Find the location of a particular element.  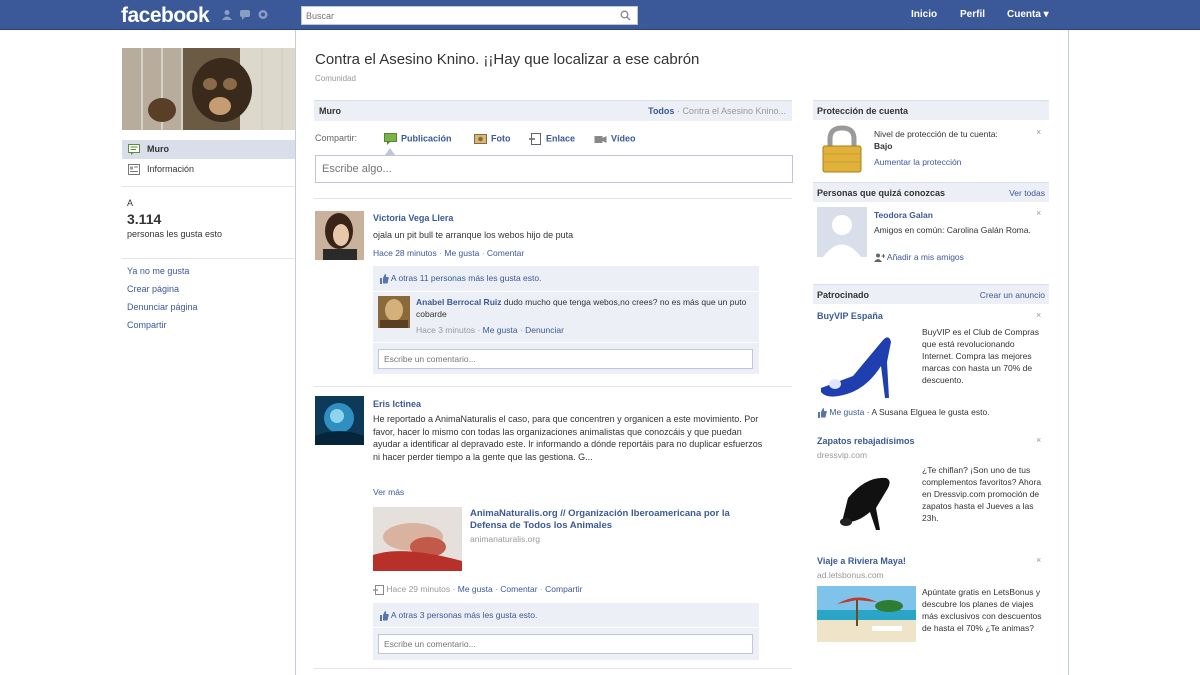

suggested-person-name: Teodora Galan is located at coordinates (903, 215).